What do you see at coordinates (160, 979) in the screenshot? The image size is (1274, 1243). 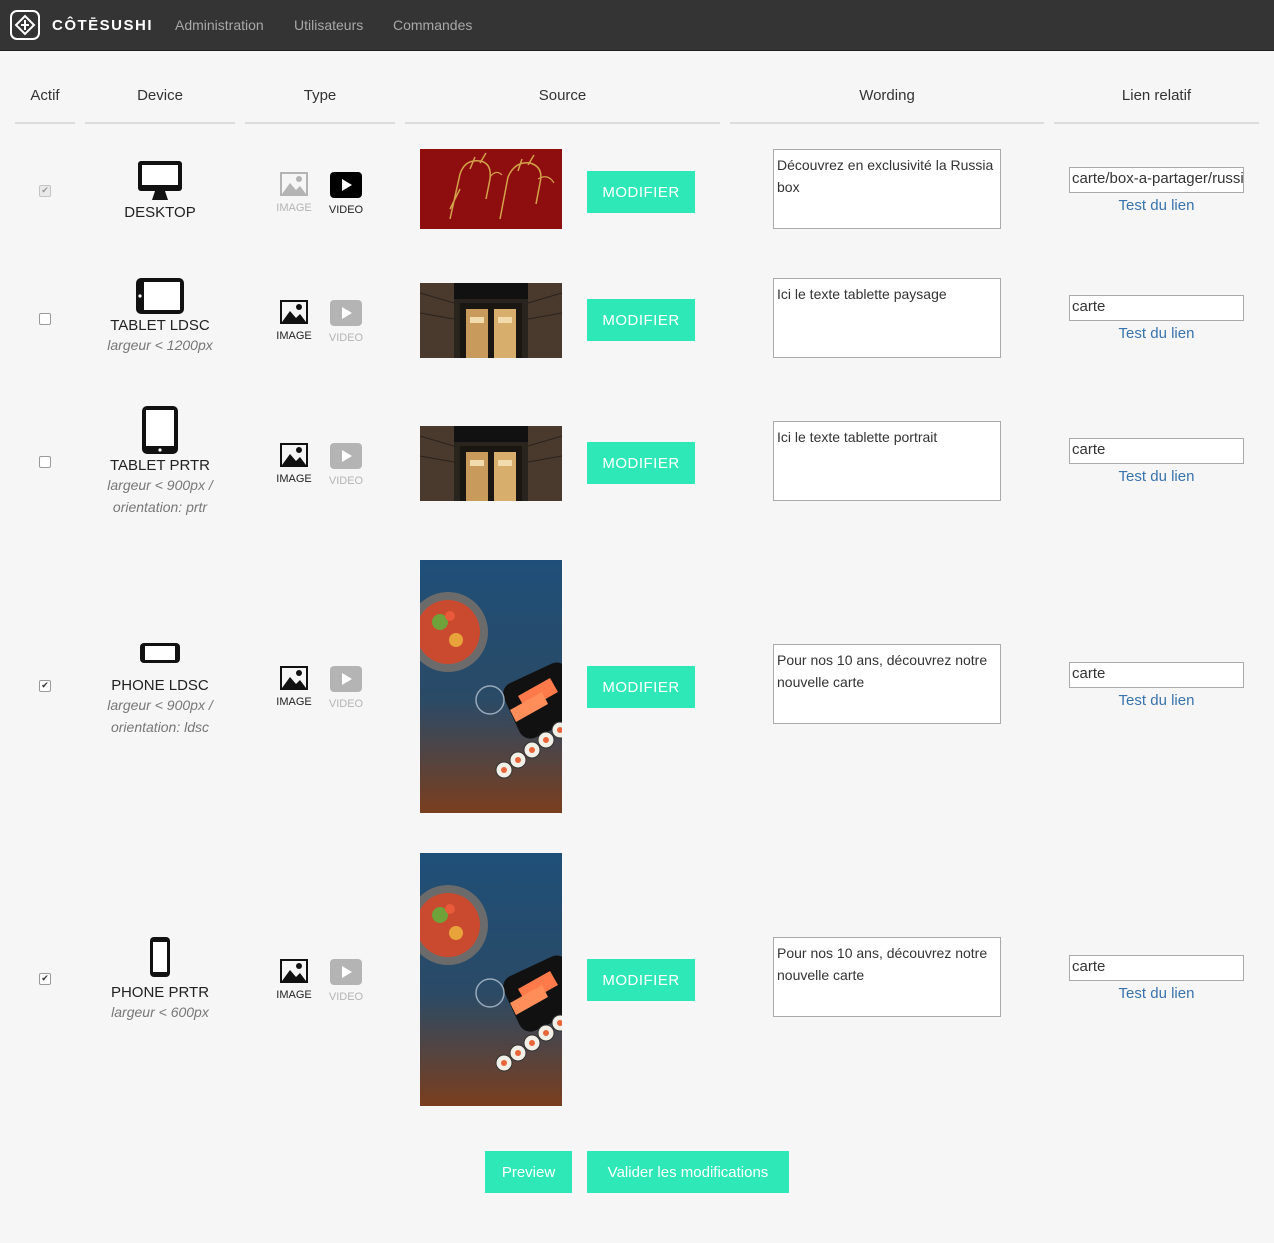 I see `device-cell: PHONE PRTR largeur < 600px` at bounding box center [160, 979].